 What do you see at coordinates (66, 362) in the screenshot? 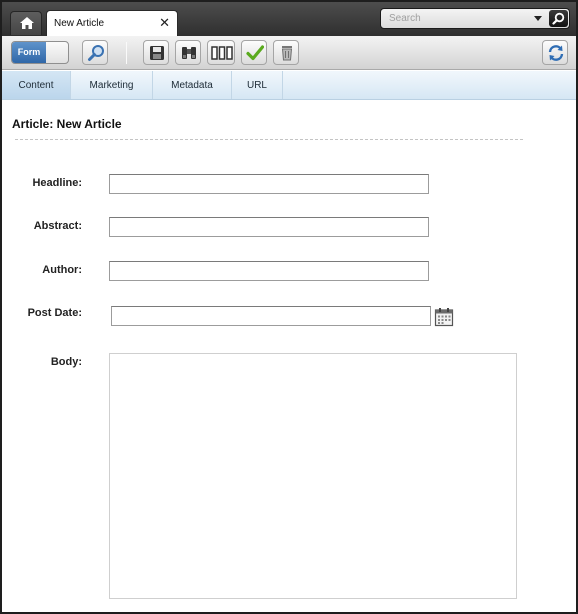
I see `body-label: Body:` at bounding box center [66, 362].